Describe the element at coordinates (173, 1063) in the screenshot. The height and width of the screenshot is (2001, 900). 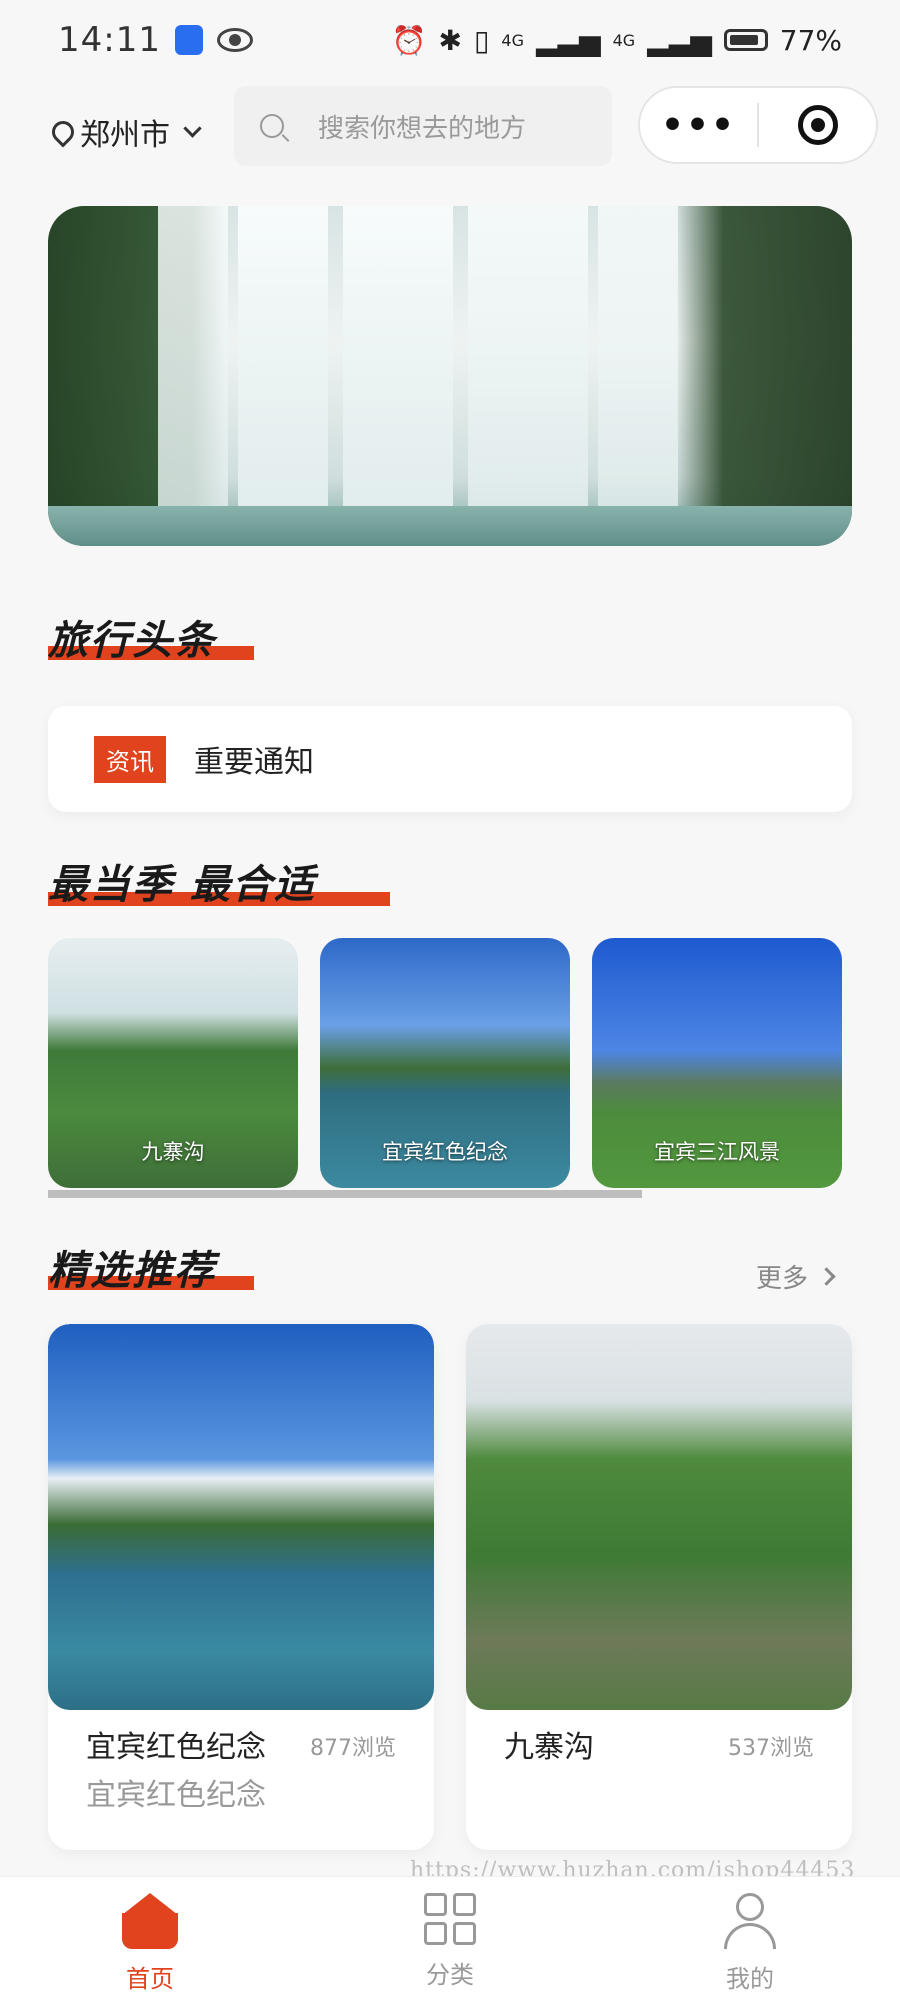
I see `season-card: 九寨沟` at that location.